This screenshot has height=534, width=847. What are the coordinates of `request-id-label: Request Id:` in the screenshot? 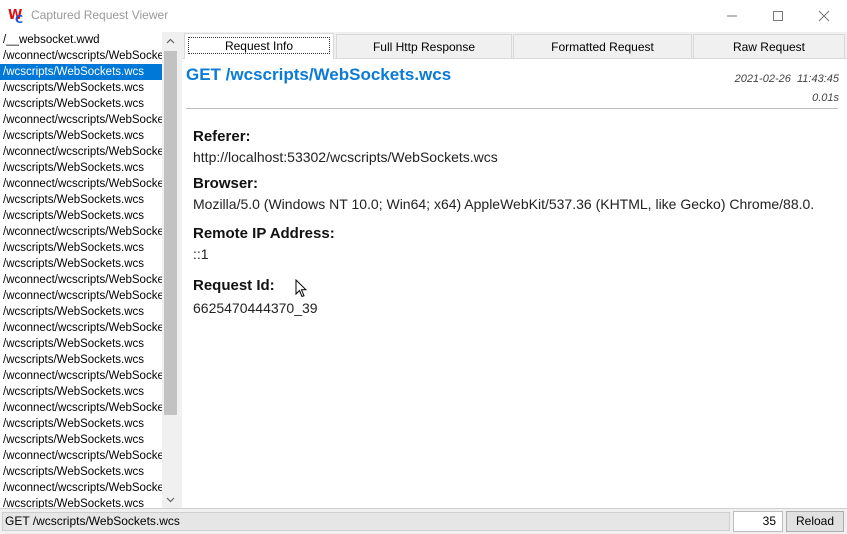 It's located at (234, 285).